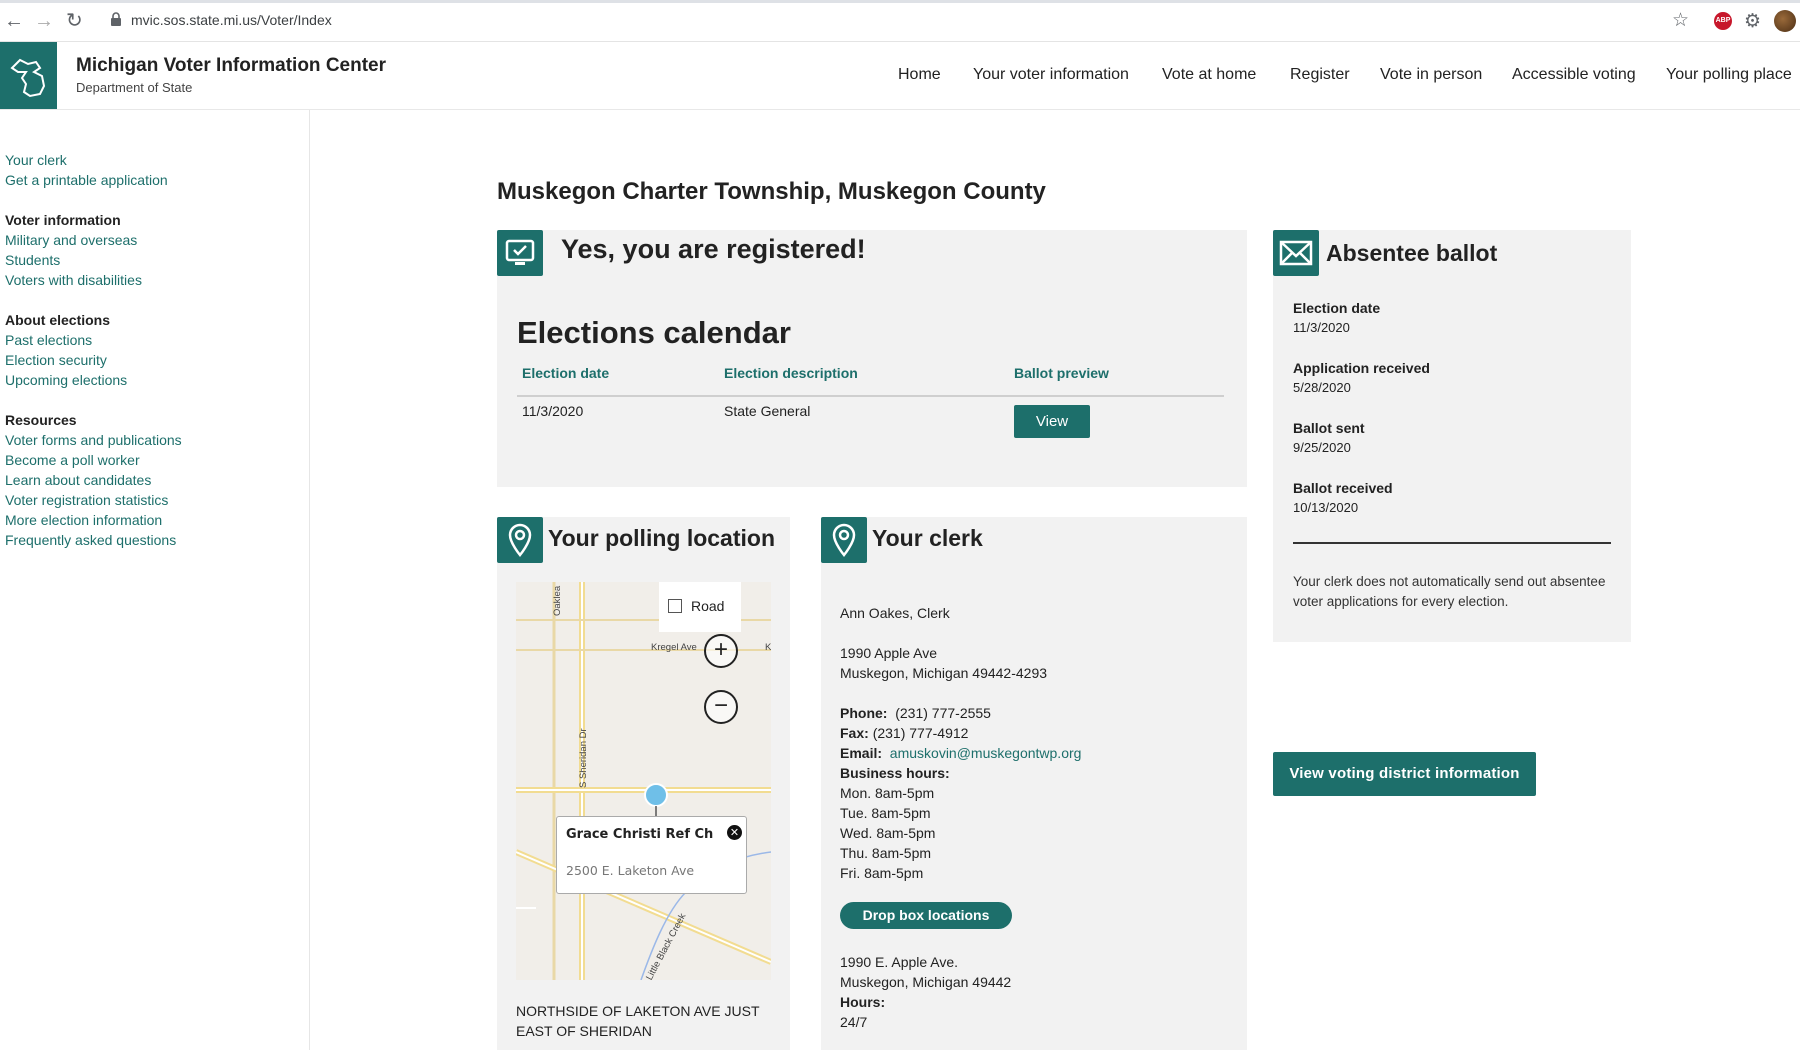 The image size is (1800, 1050). What do you see at coordinates (14, 21) in the screenshot?
I see `back-icon: ←` at bounding box center [14, 21].